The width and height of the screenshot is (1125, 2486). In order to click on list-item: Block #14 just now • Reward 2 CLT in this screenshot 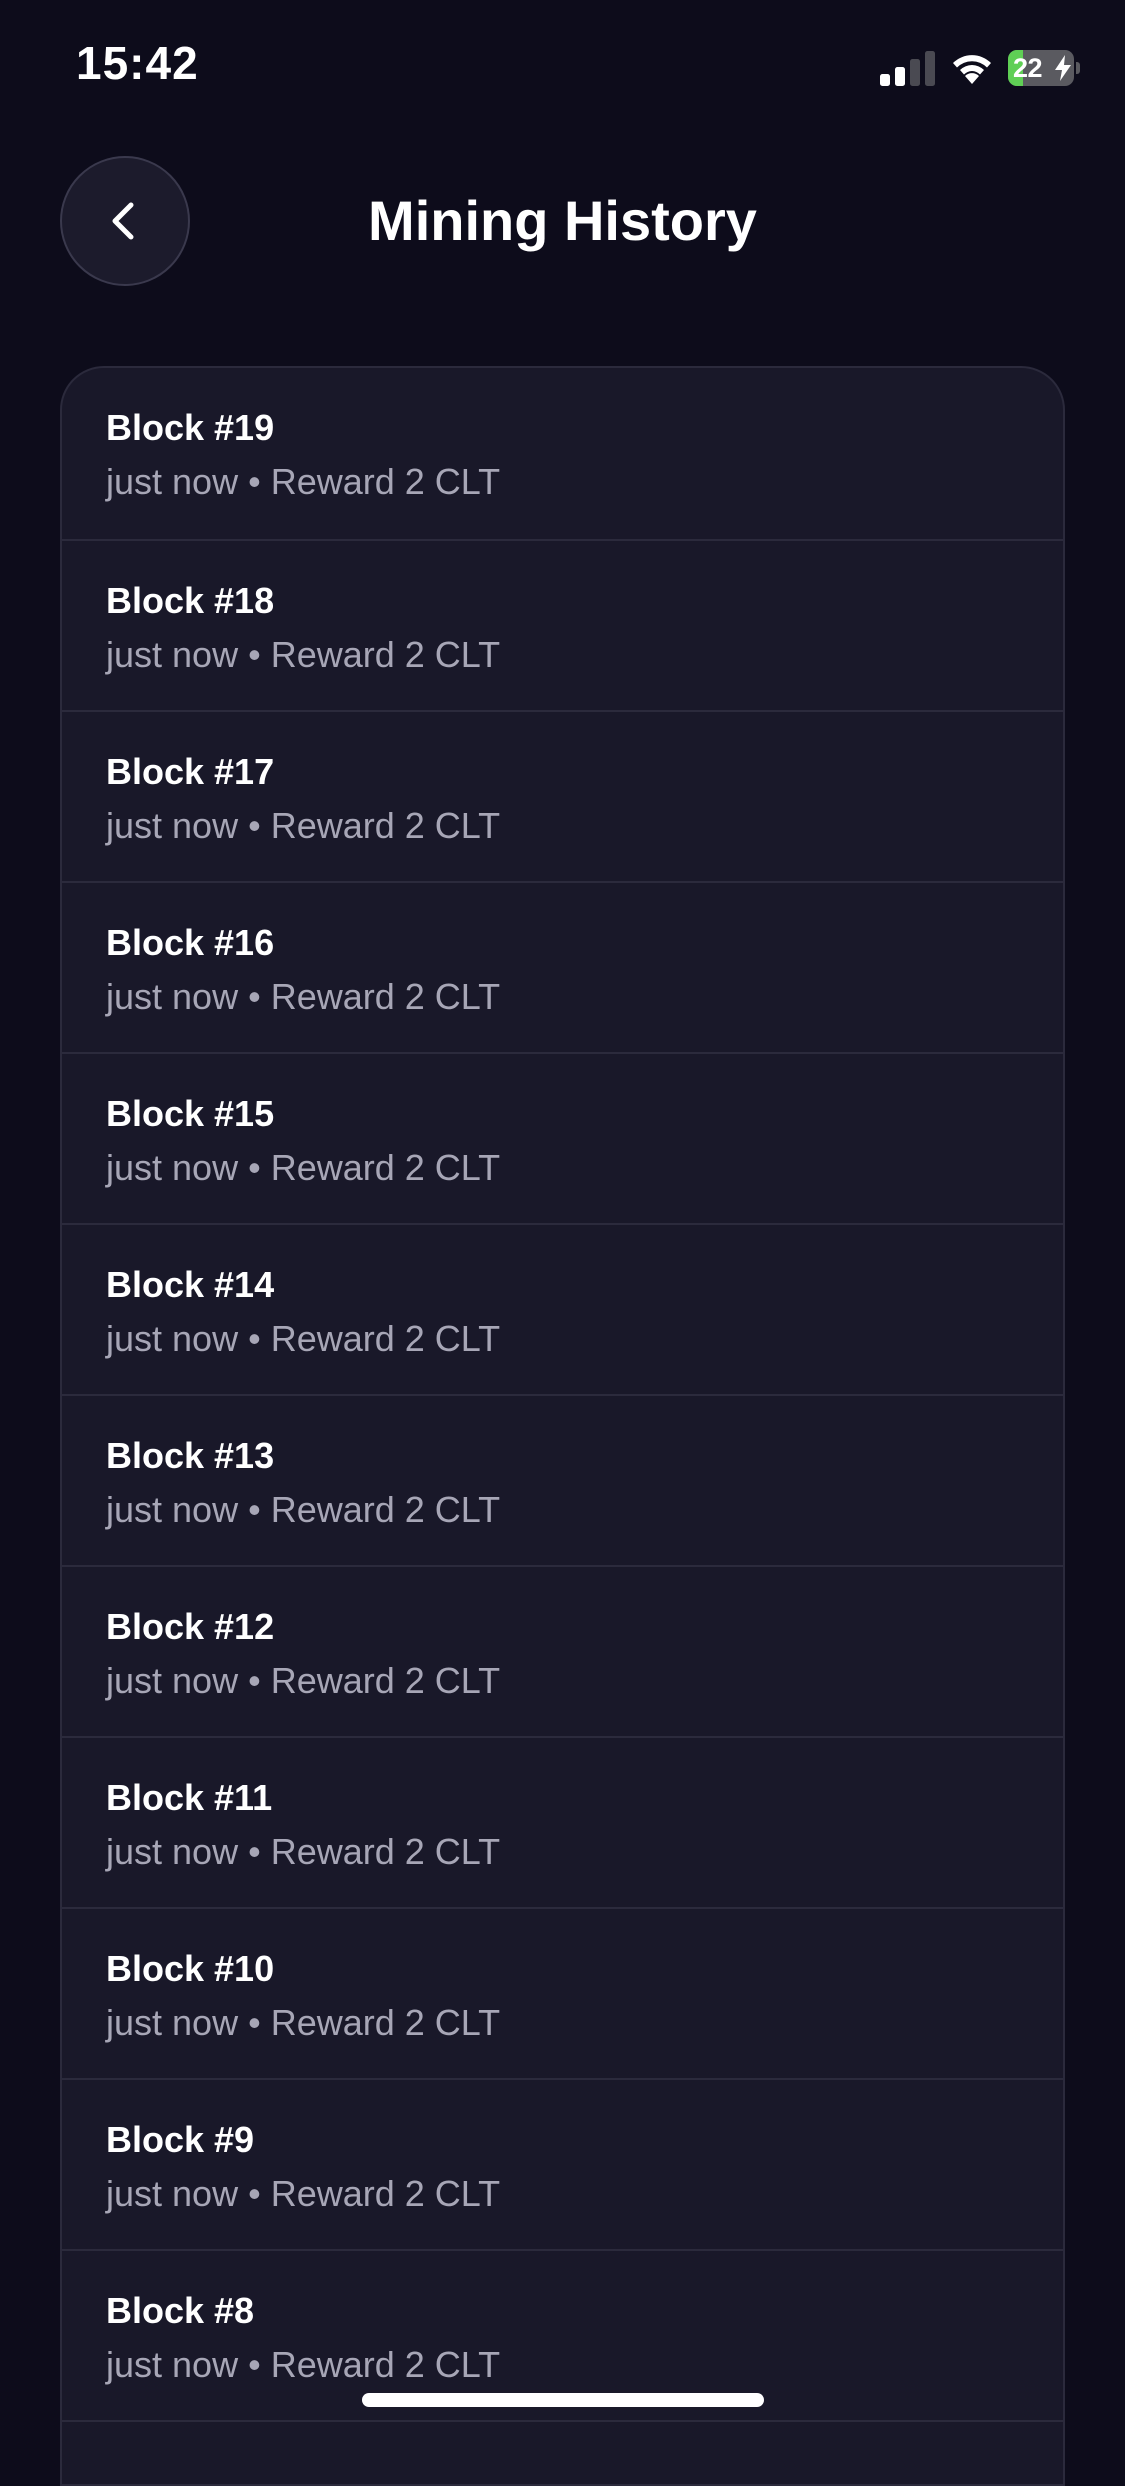, I will do `click(562, 1310)`.